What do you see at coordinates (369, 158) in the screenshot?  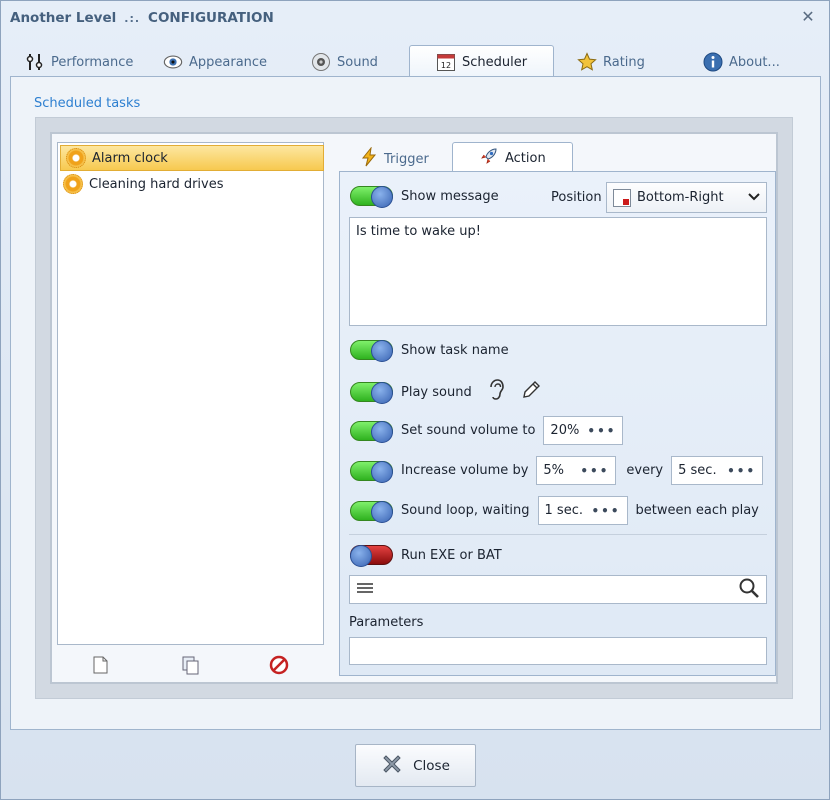 I see `lightning-icon` at bounding box center [369, 158].